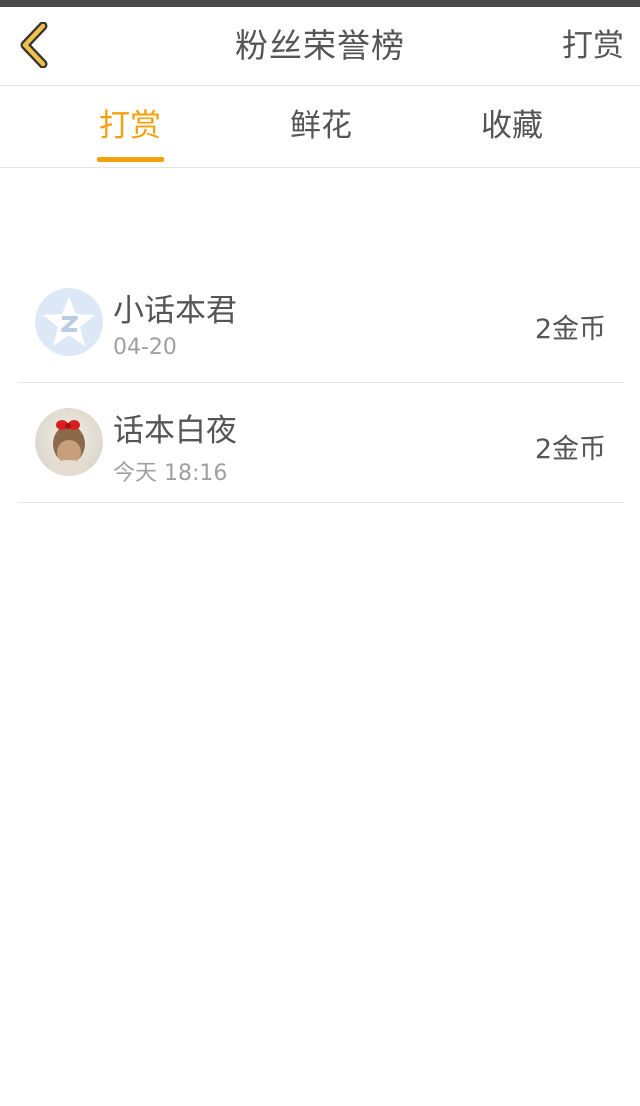 Image resolution: width=640 pixels, height=1106 pixels. I want to click on chevron-left-icon, so click(34, 46).